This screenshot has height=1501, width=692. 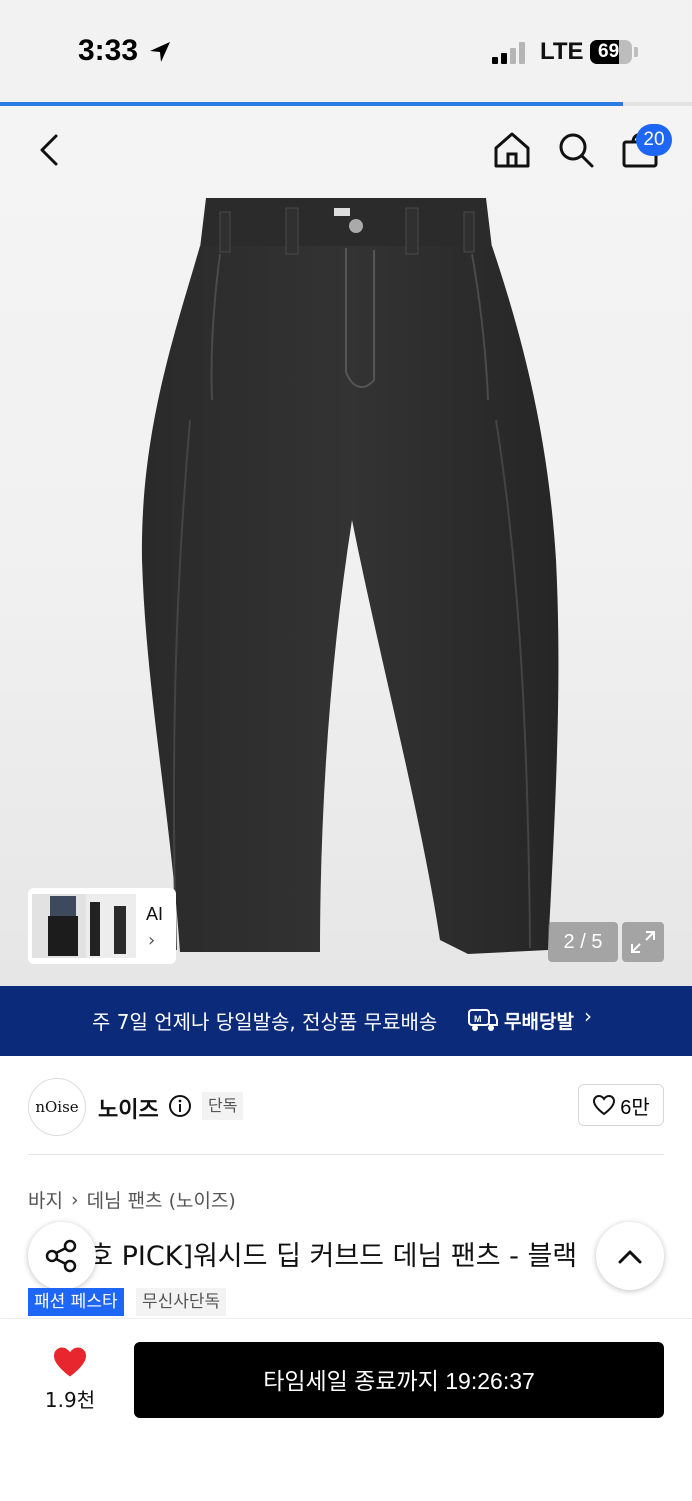 What do you see at coordinates (70, 1400) in the screenshot?
I see `heart-count: 1.9천` at bounding box center [70, 1400].